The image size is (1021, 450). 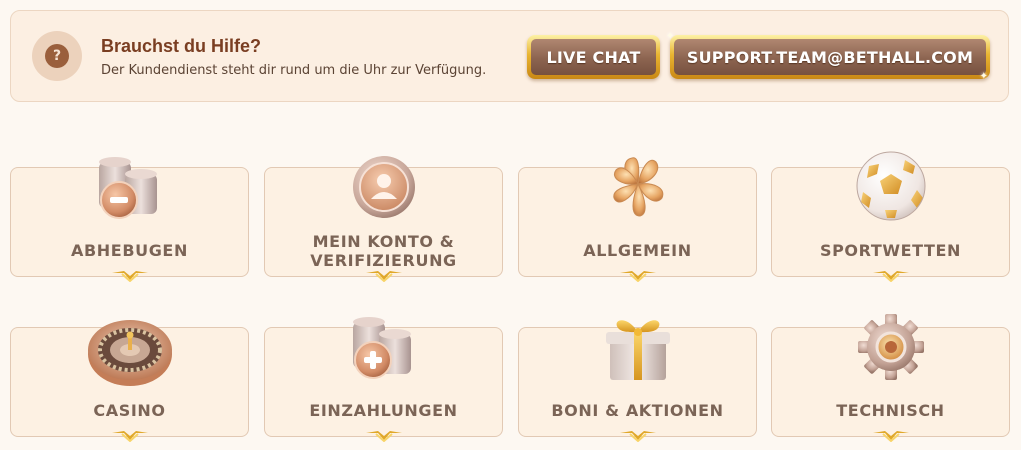 I want to click on card-label: ABHEBUGEN, so click(x=129, y=250).